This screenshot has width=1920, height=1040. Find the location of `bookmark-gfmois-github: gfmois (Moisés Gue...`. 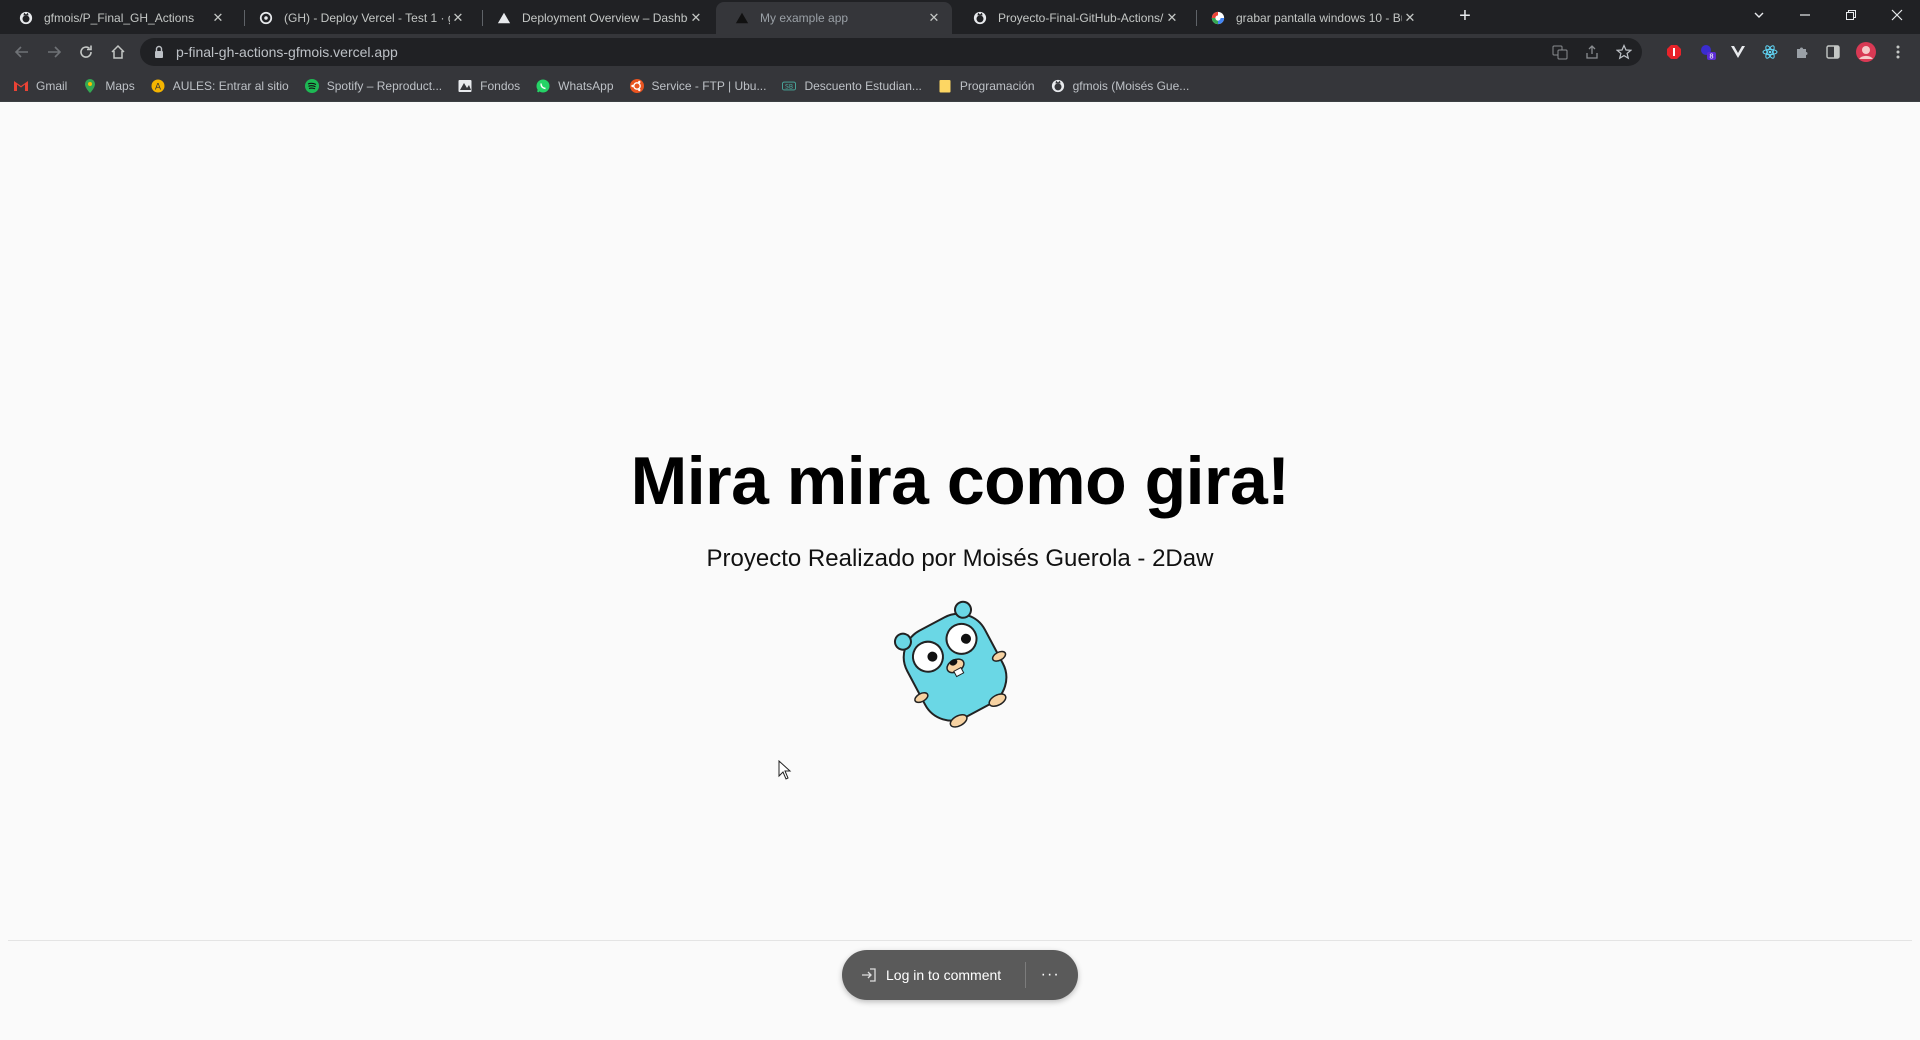

bookmark-gfmois-github: gfmois (Moisés Gue... is located at coordinates (1120, 85).